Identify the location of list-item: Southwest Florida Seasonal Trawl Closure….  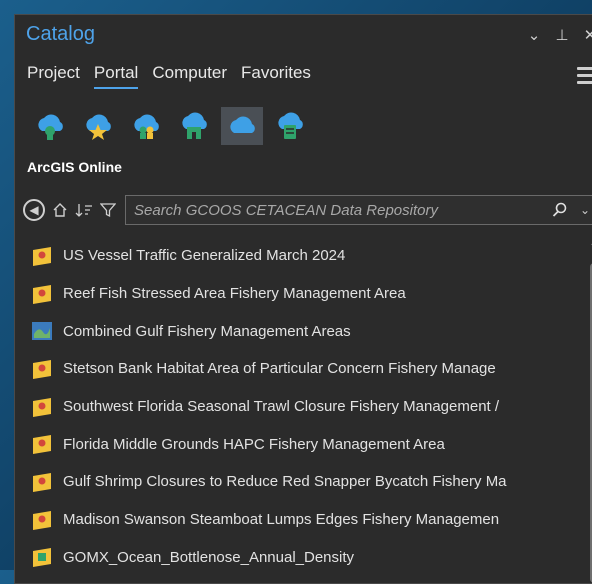
(307, 407).